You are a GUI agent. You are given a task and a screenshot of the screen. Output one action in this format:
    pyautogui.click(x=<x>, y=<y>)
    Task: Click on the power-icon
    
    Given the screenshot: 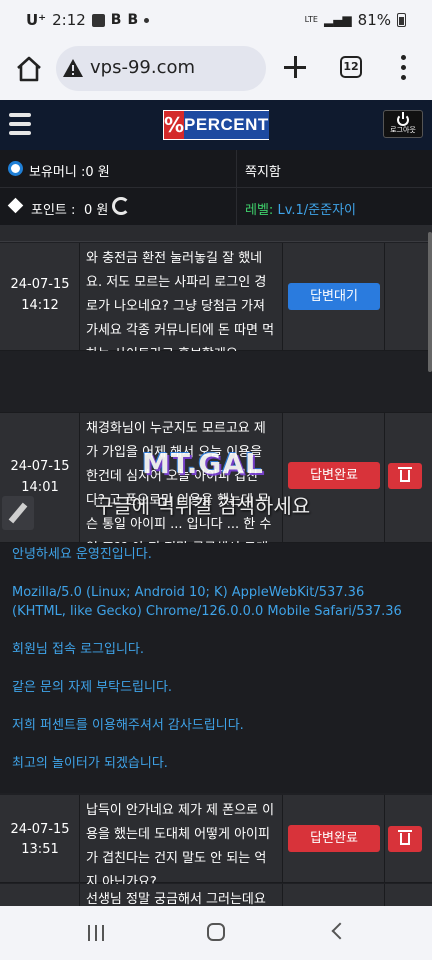 What is the action you would take?
    pyautogui.click(x=403, y=119)
    